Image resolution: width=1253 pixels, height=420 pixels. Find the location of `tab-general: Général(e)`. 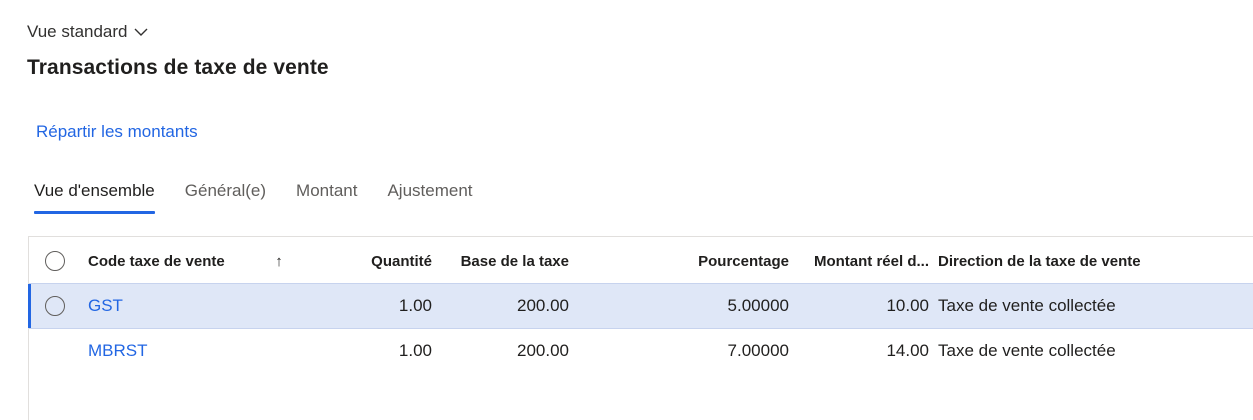

tab-general: Général(e) is located at coordinates (225, 192).